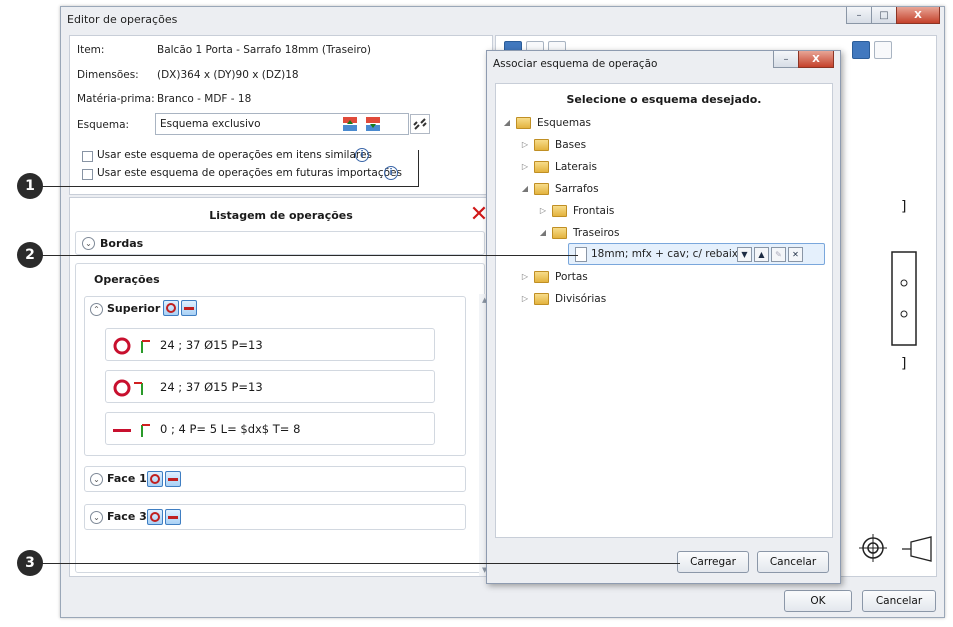 The height and width of the screenshot is (627, 953). What do you see at coordinates (873, 548) in the screenshot?
I see `crosshair-icon` at bounding box center [873, 548].